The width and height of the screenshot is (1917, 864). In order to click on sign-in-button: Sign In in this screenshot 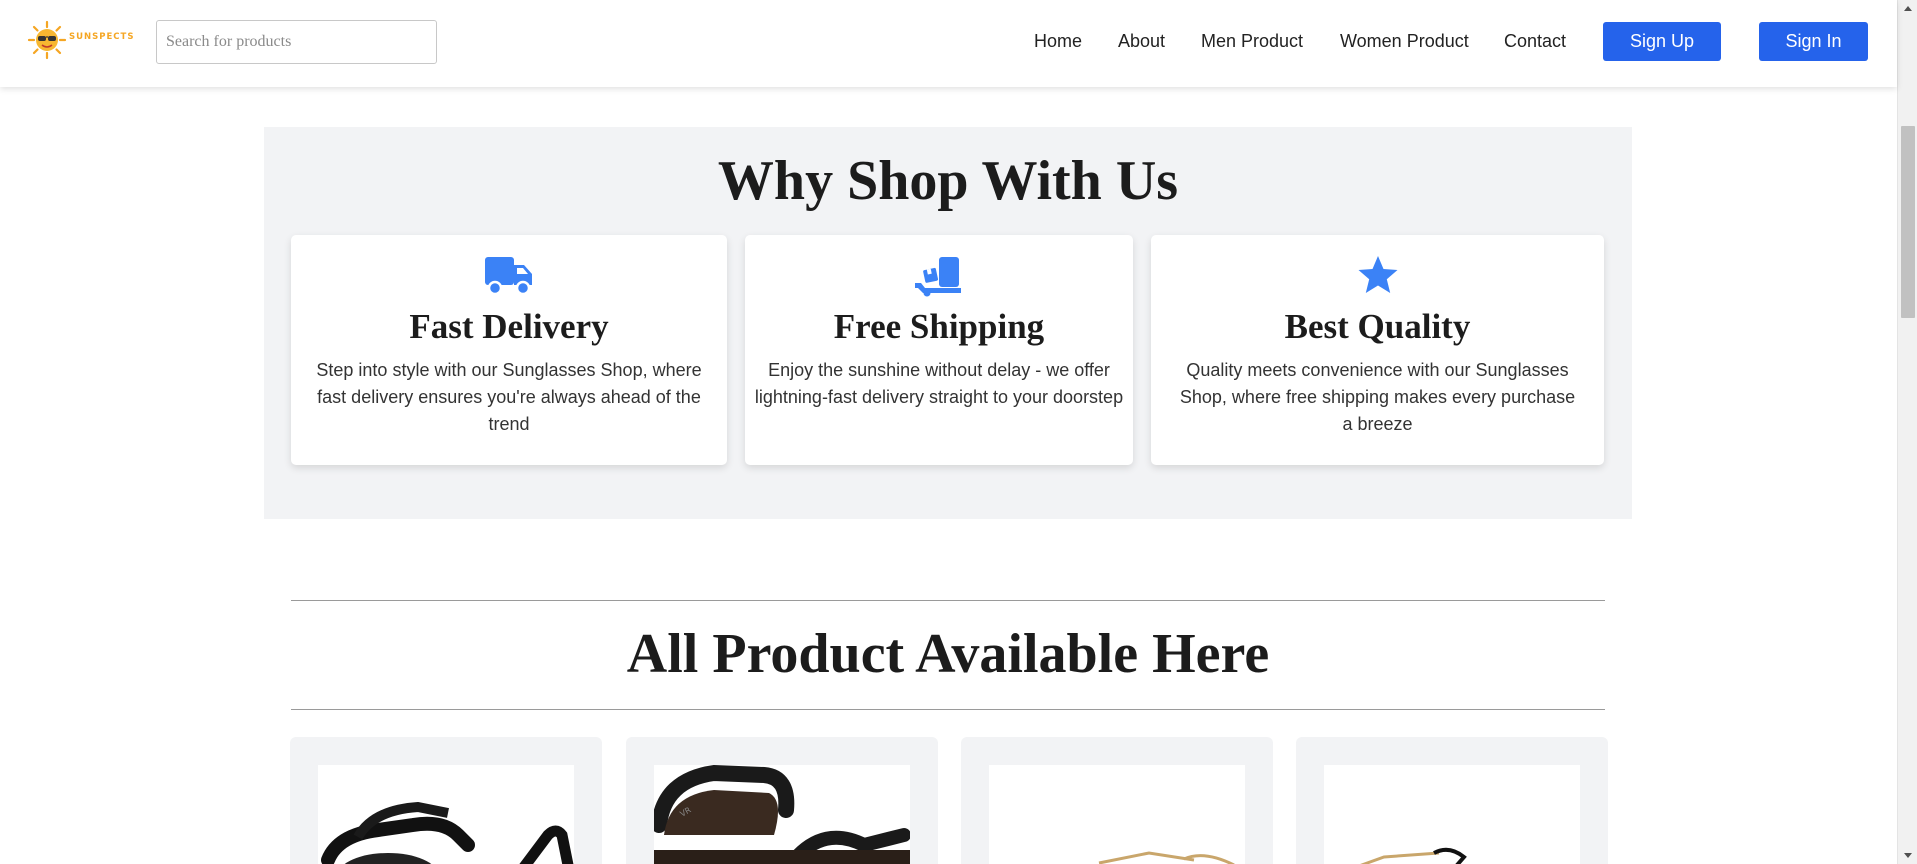, I will do `click(1813, 41)`.